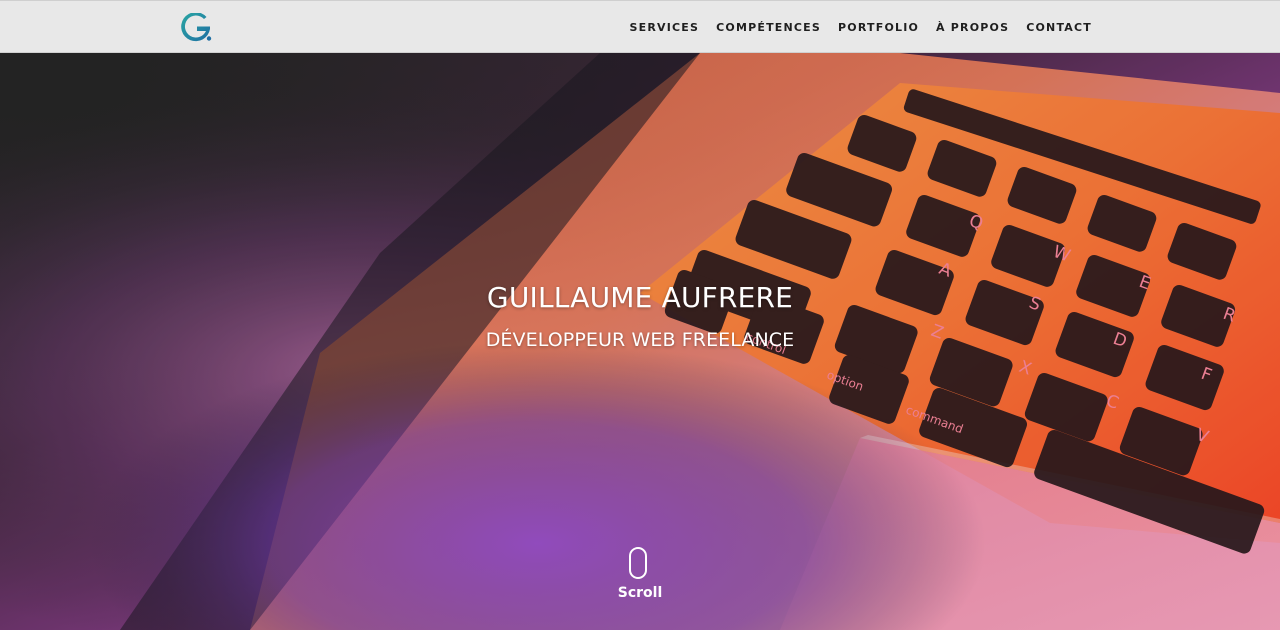 The image size is (1280, 630). Describe the element at coordinates (638, 563) in the screenshot. I see `mouse-scroll-icon` at that location.